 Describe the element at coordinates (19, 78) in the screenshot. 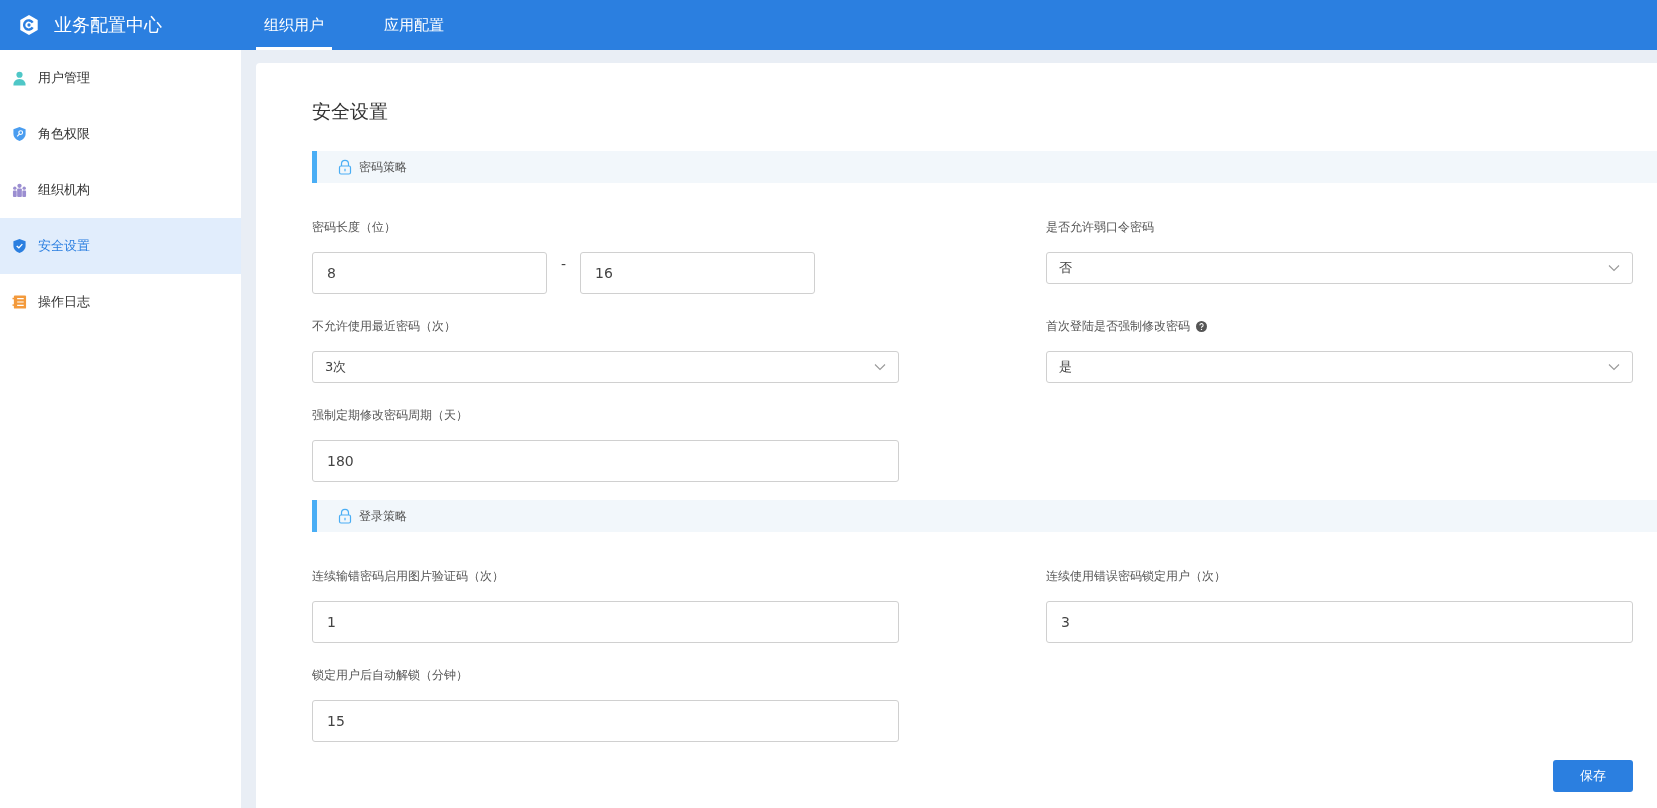

I see `person-icon` at that location.